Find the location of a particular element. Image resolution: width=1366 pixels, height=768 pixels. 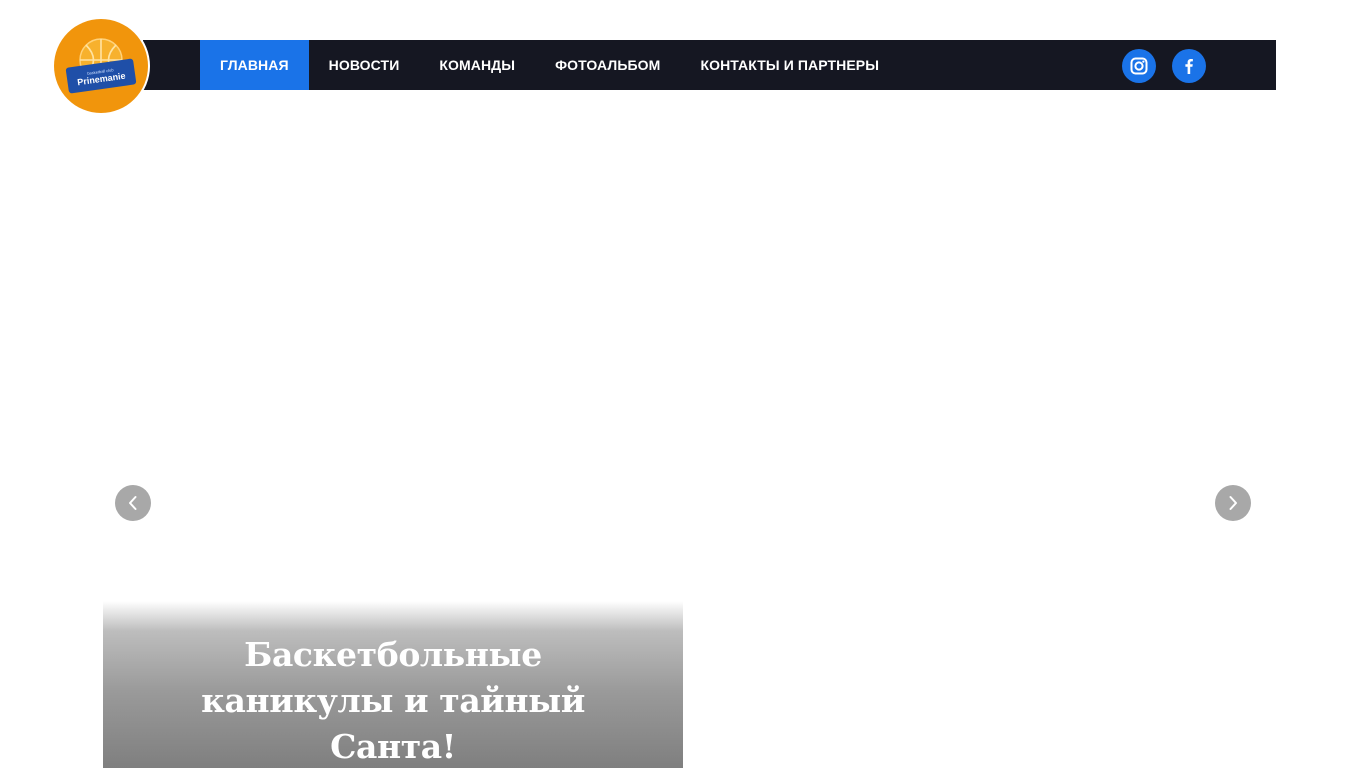

chevron-left-icon is located at coordinates (133, 503).